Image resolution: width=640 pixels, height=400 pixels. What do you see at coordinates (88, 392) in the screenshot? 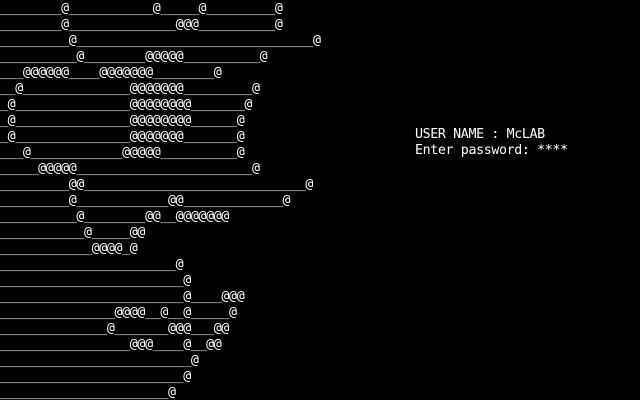
I see `ascii-art-line: ______________________@` at bounding box center [88, 392].